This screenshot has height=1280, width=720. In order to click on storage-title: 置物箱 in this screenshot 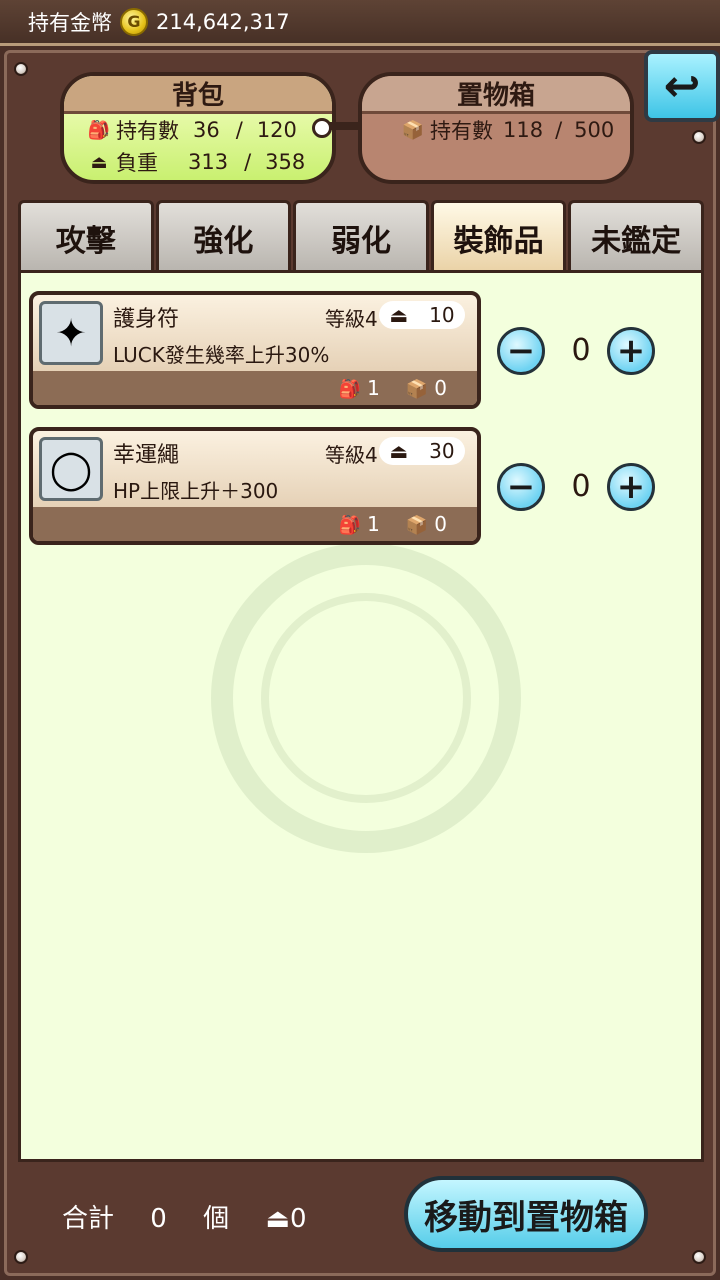, I will do `click(496, 95)`.